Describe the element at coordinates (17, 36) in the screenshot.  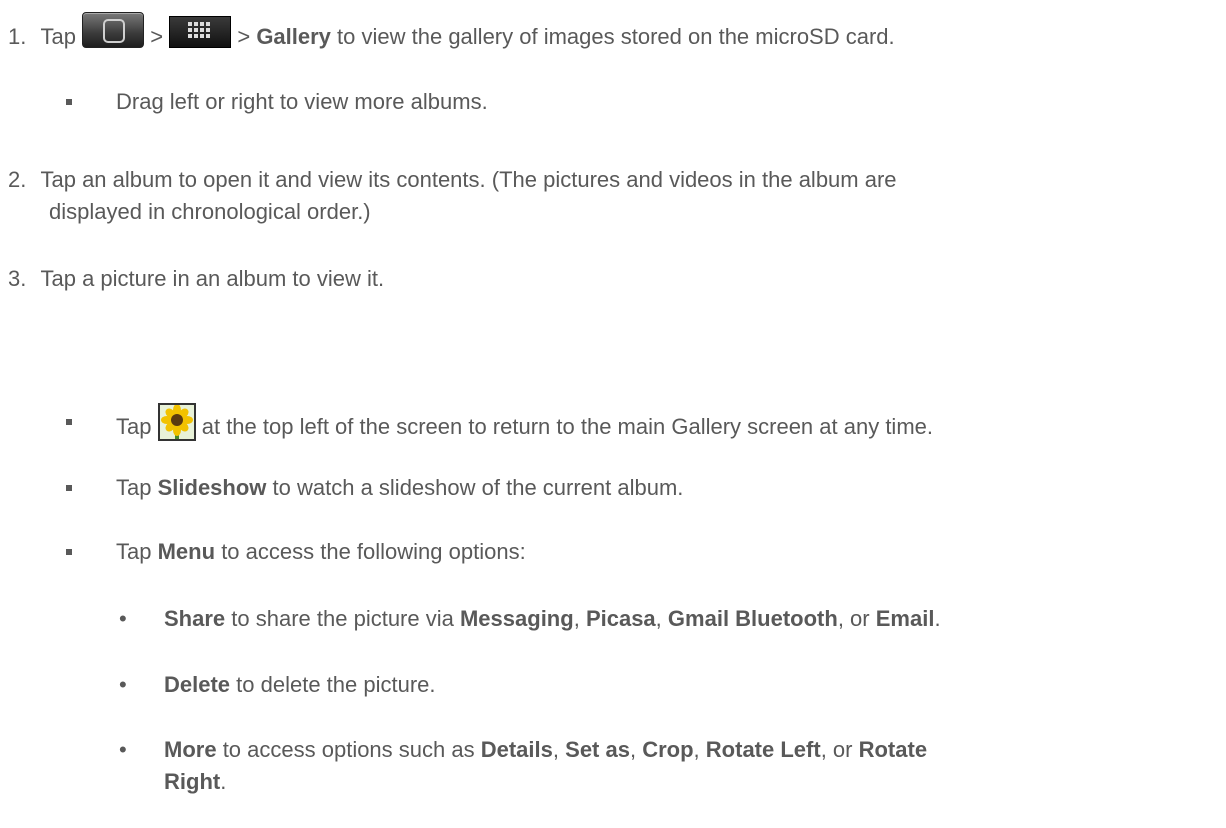
I see `step-number: 1.` at that location.